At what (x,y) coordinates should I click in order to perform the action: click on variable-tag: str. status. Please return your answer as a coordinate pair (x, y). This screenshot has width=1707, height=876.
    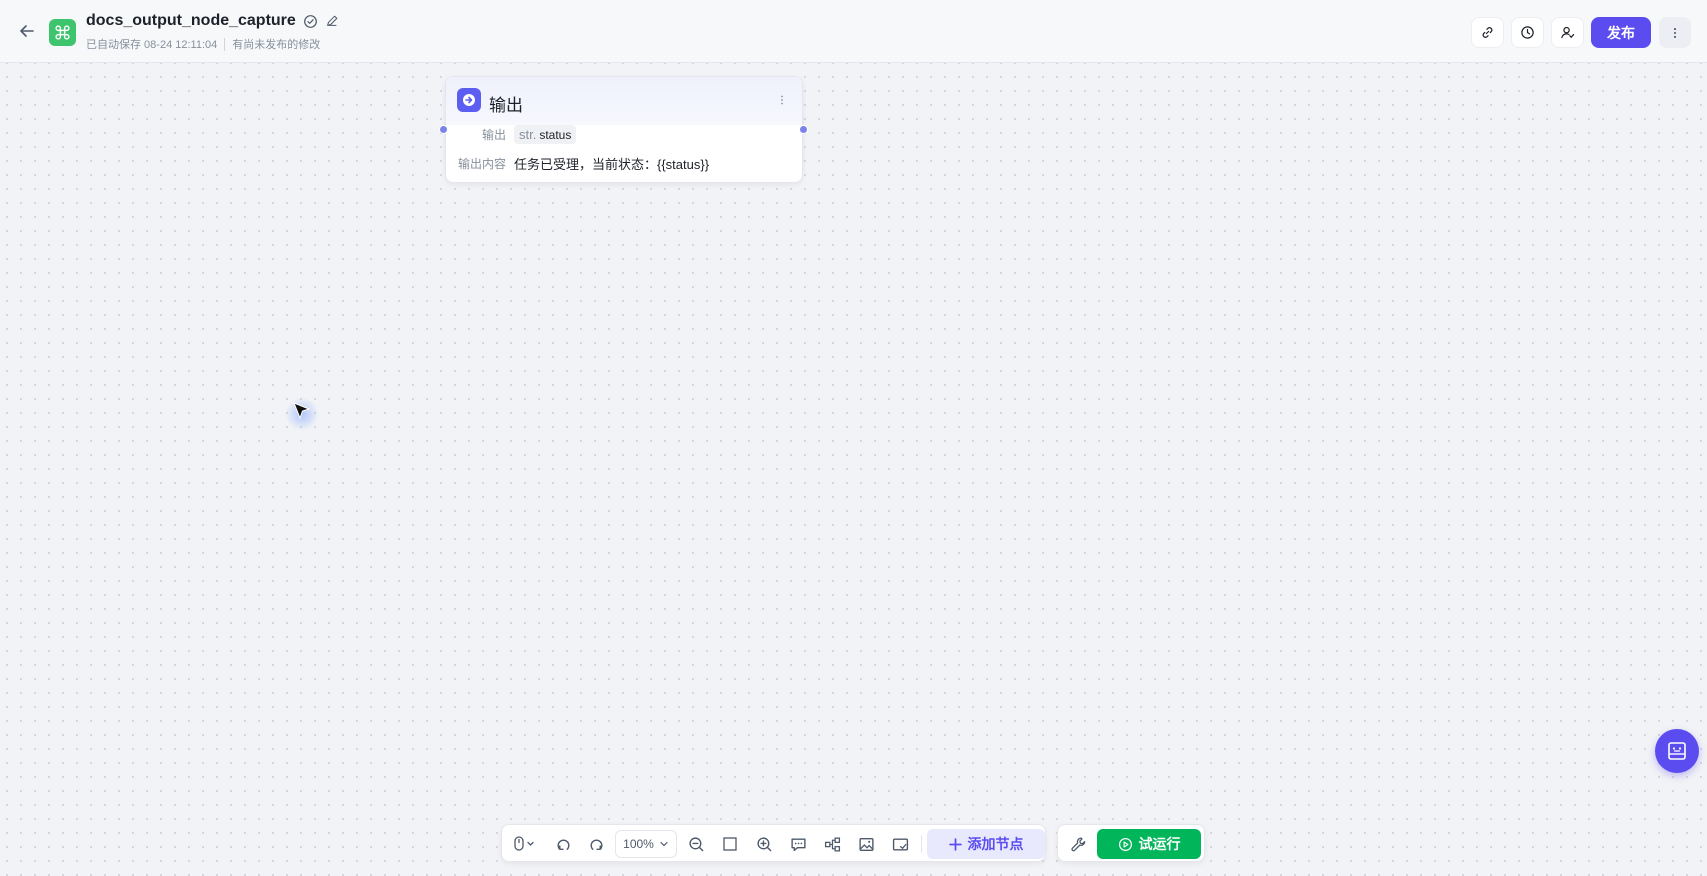
    Looking at the image, I should click on (545, 134).